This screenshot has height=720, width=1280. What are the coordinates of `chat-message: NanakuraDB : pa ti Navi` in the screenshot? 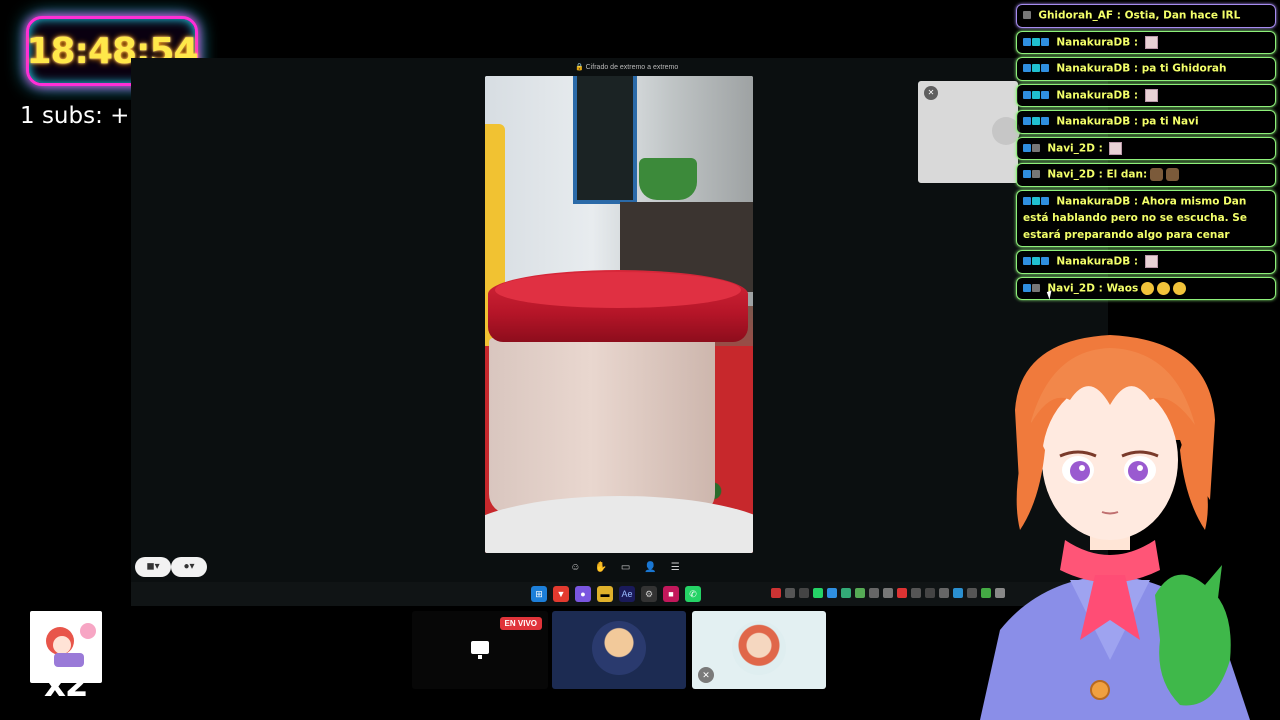 It's located at (1146, 122).